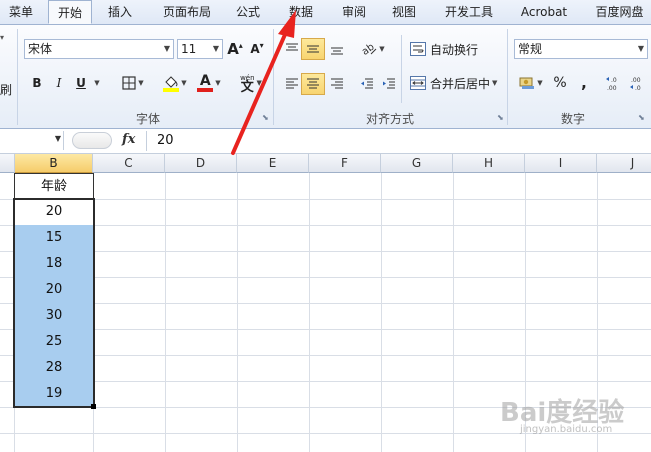 Image resolution: width=651 pixels, height=452 pixels. What do you see at coordinates (21, 12) in the screenshot?
I see `tab-menu: 菜单` at bounding box center [21, 12].